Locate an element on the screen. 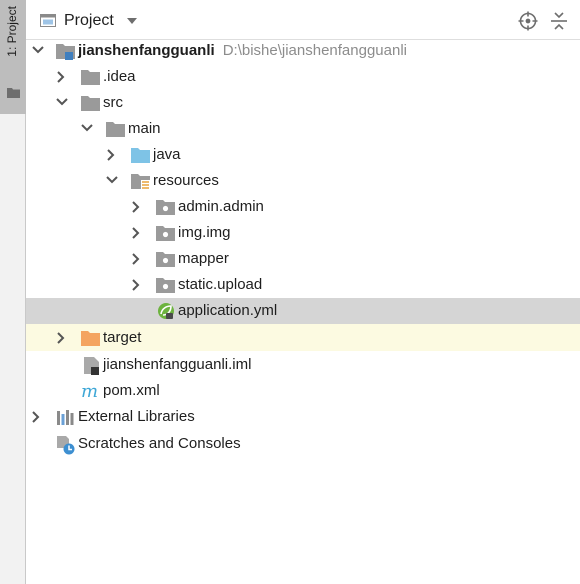  tree-img-label: img.img is located at coordinates (204, 232).